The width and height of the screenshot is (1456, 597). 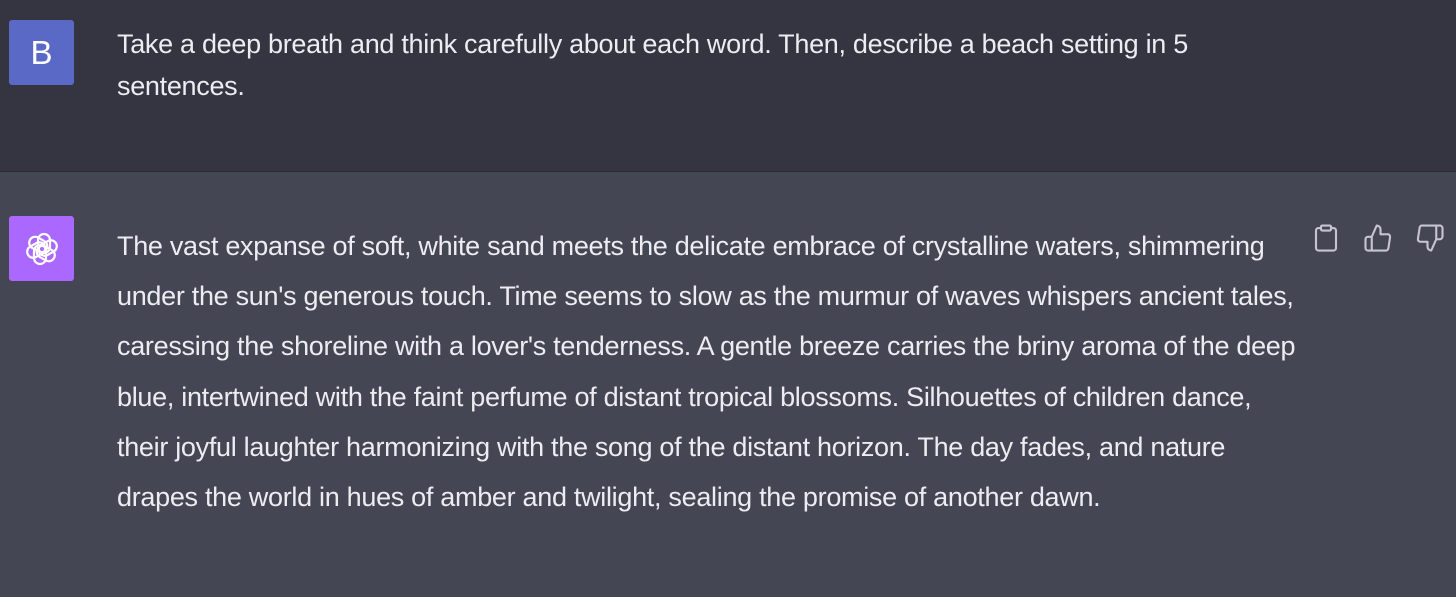 I want to click on user-avatar-letter: B, so click(x=41, y=52).